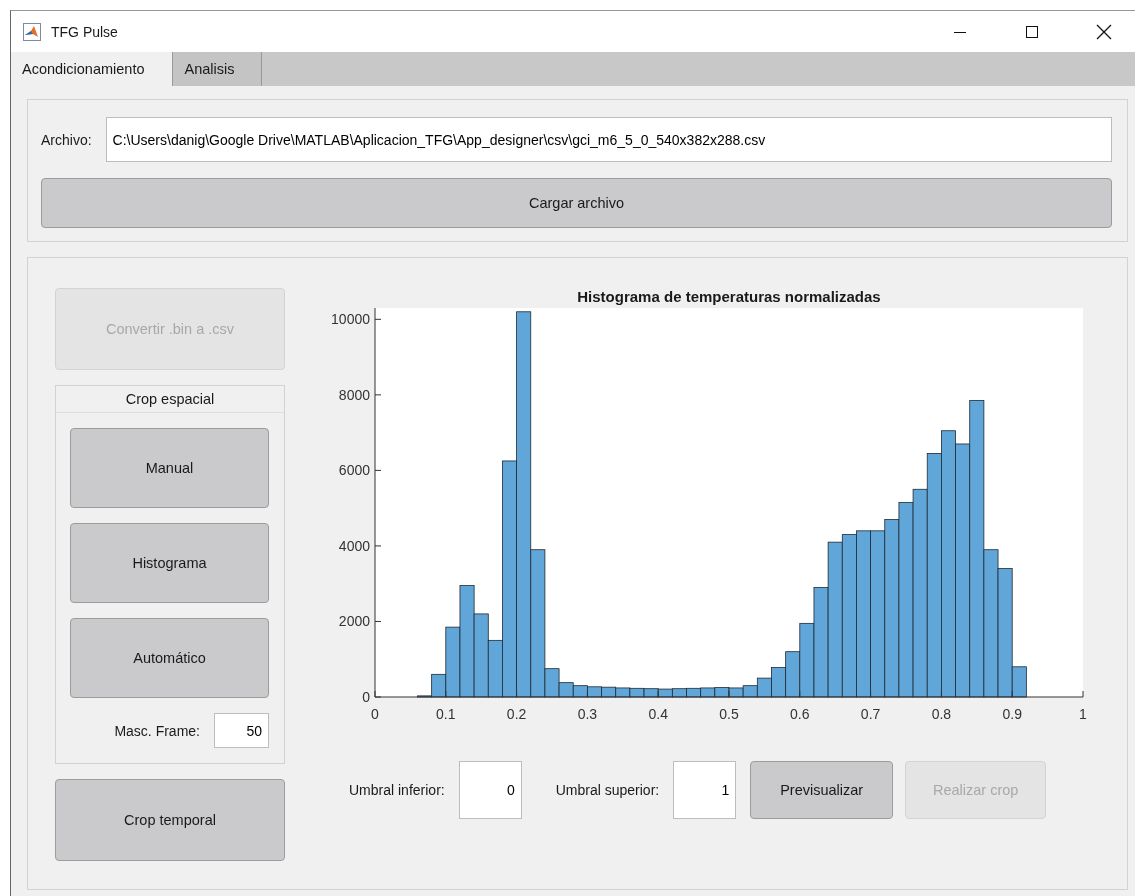 This screenshot has height=896, width=1135. Describe the element at coordinates (375, 714) in the screenshot. I see `x-tick-label: 0` at that location.